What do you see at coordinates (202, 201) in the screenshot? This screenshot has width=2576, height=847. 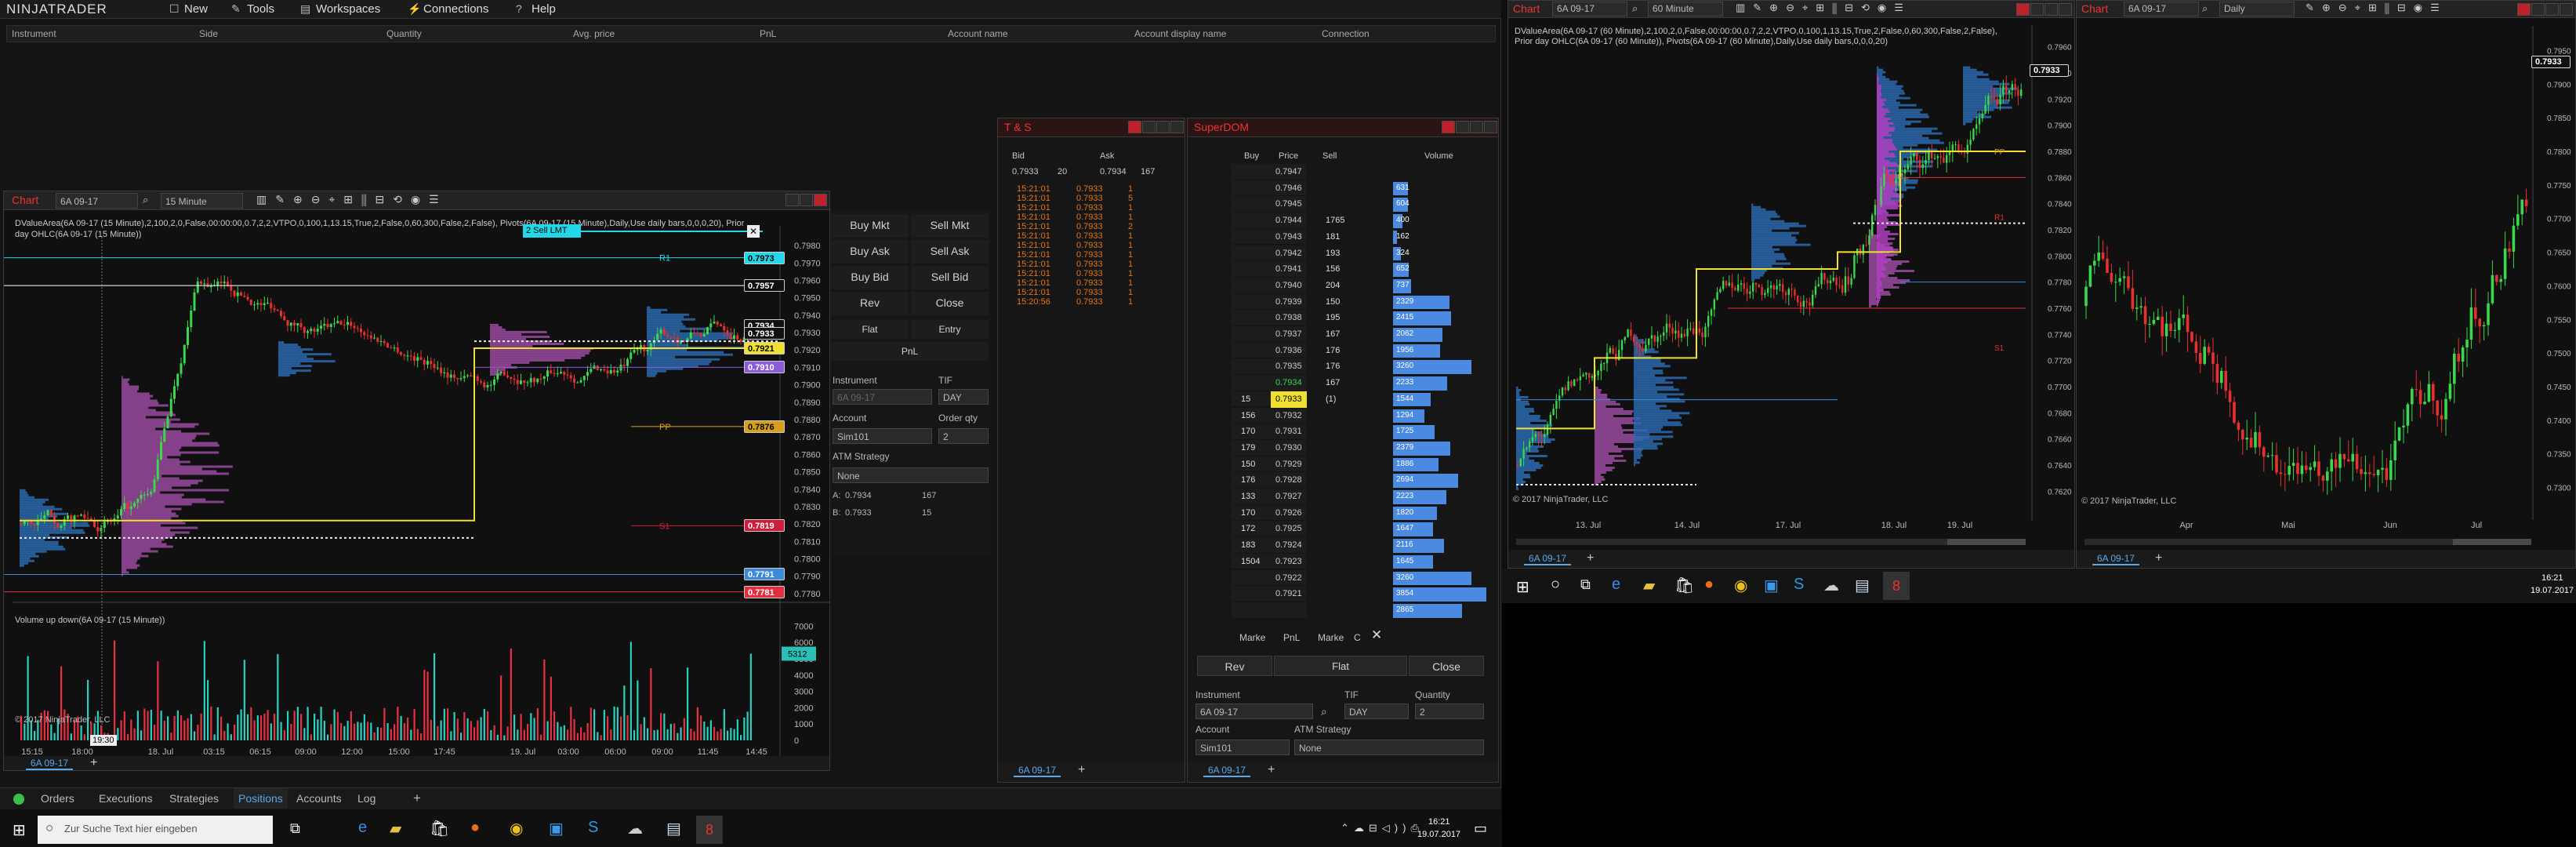 I see `chart1-interval-select: 15 Minute` at bounding box center [202, 201].